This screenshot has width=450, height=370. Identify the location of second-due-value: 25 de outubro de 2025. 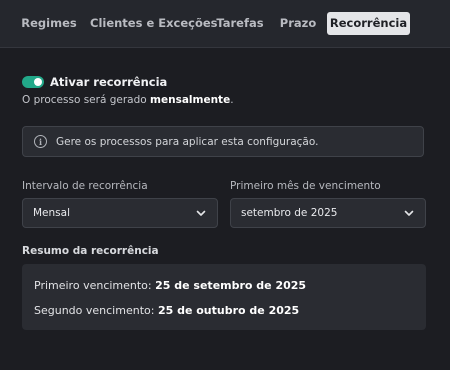
(228, 310).